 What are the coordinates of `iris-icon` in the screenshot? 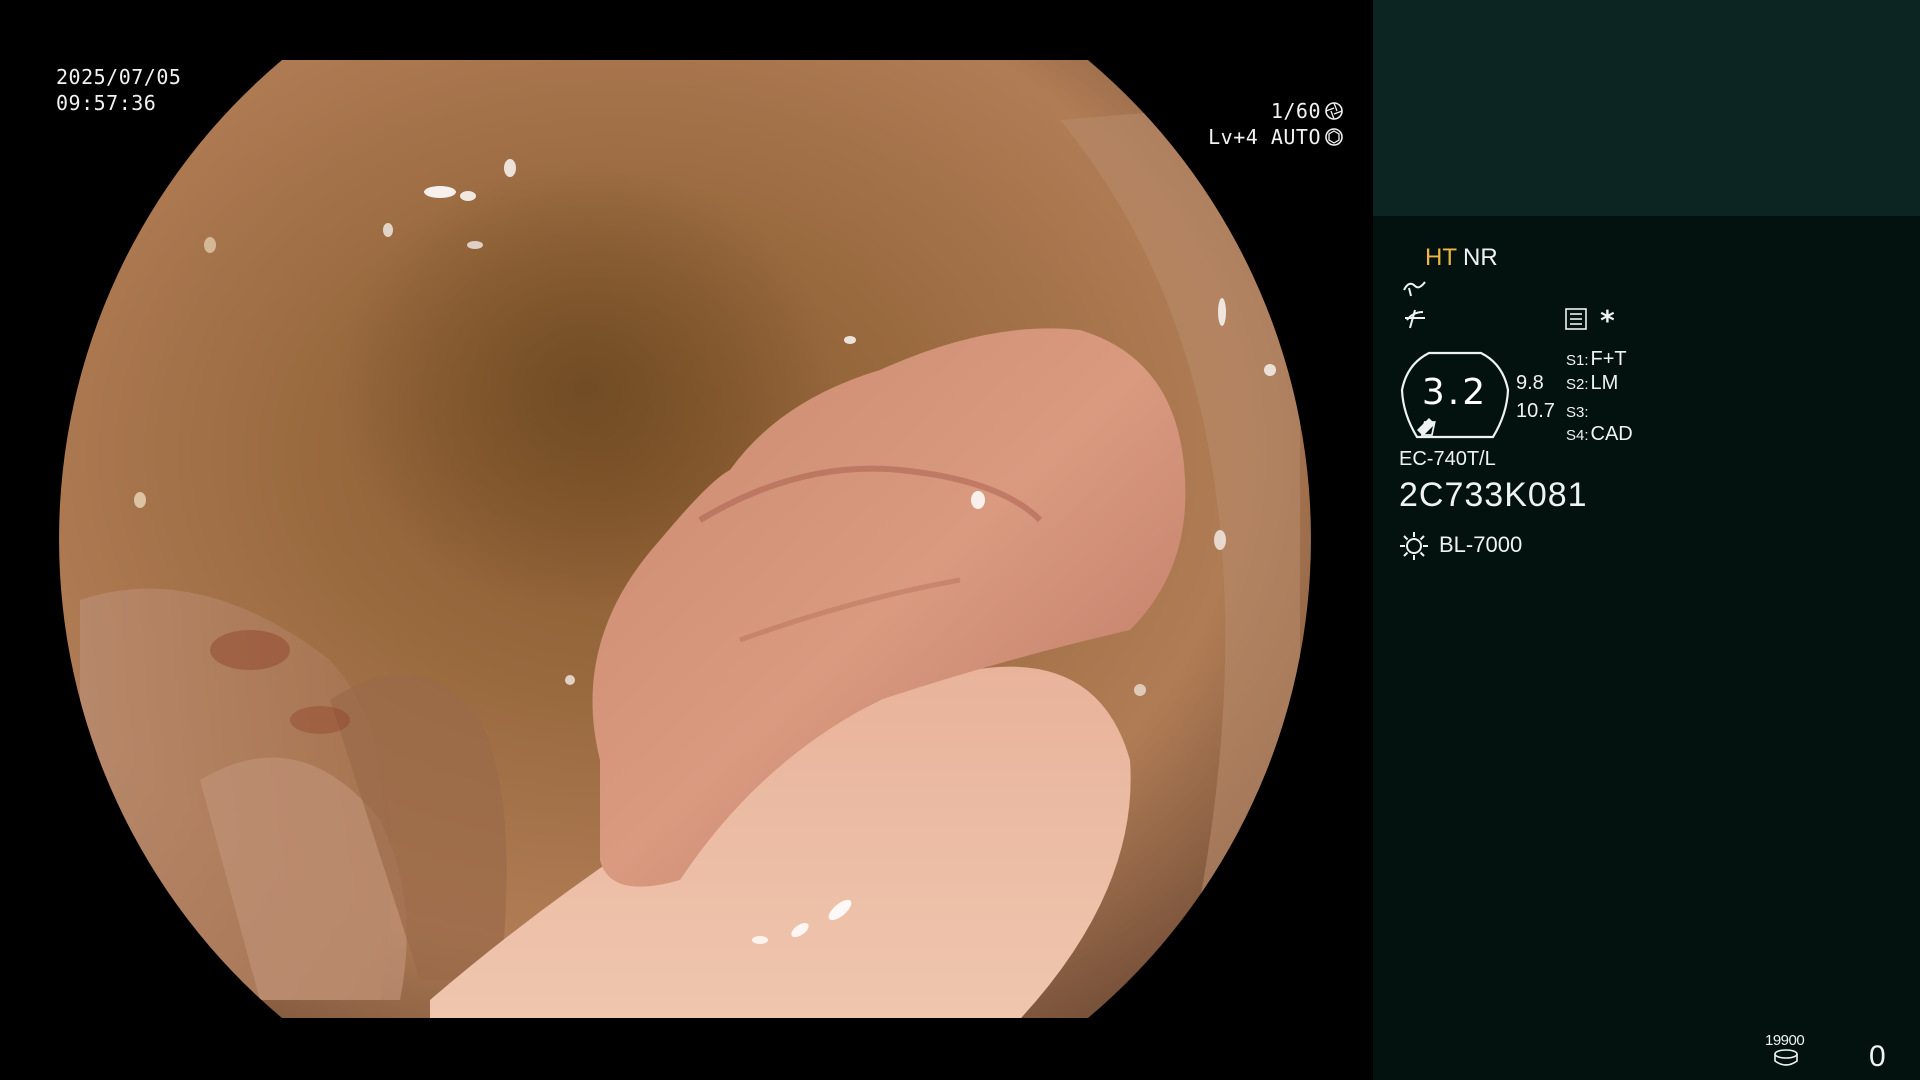 It's located at (1334, 137).